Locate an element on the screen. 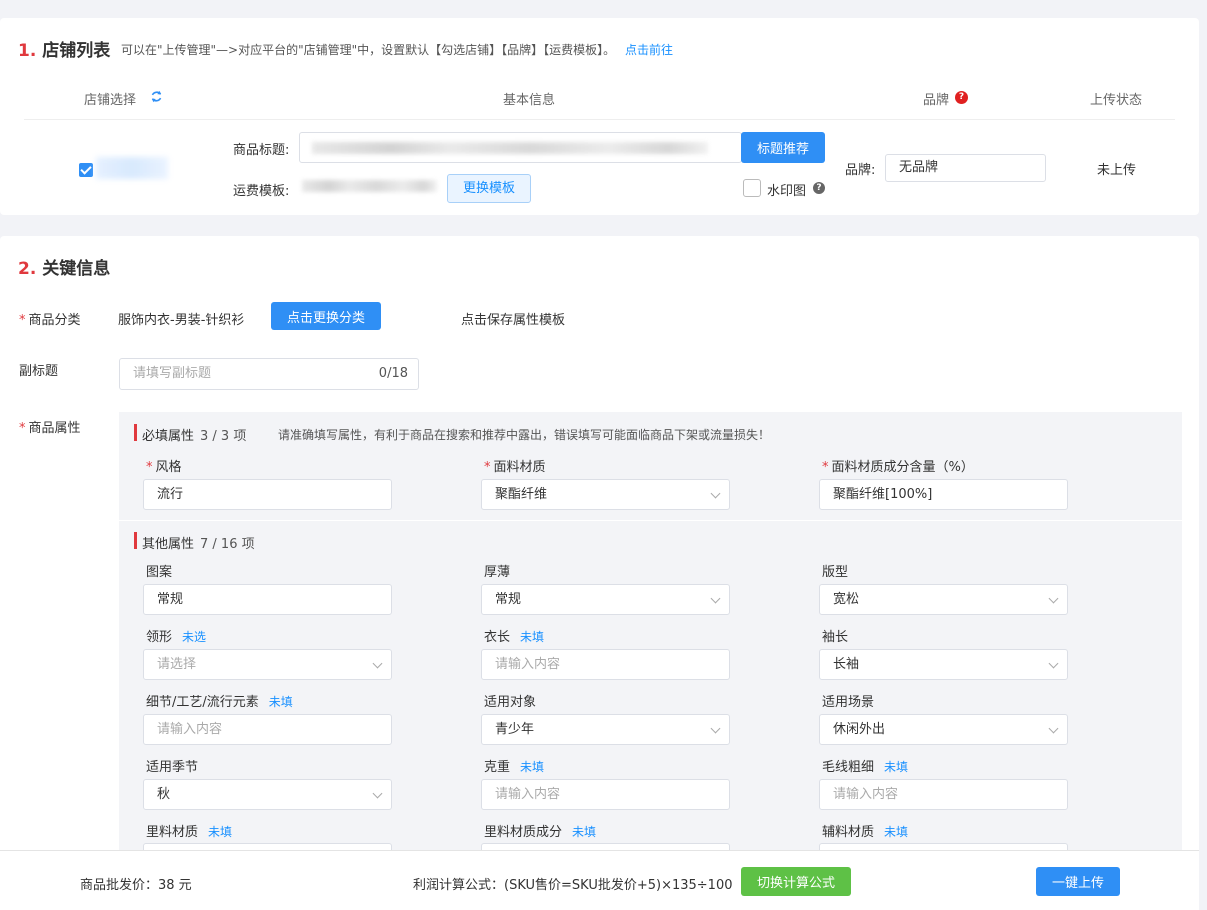 The width and height of the screenshot is (1207, 910). field-label-text: 版型 is located at coordinates (835, 572).